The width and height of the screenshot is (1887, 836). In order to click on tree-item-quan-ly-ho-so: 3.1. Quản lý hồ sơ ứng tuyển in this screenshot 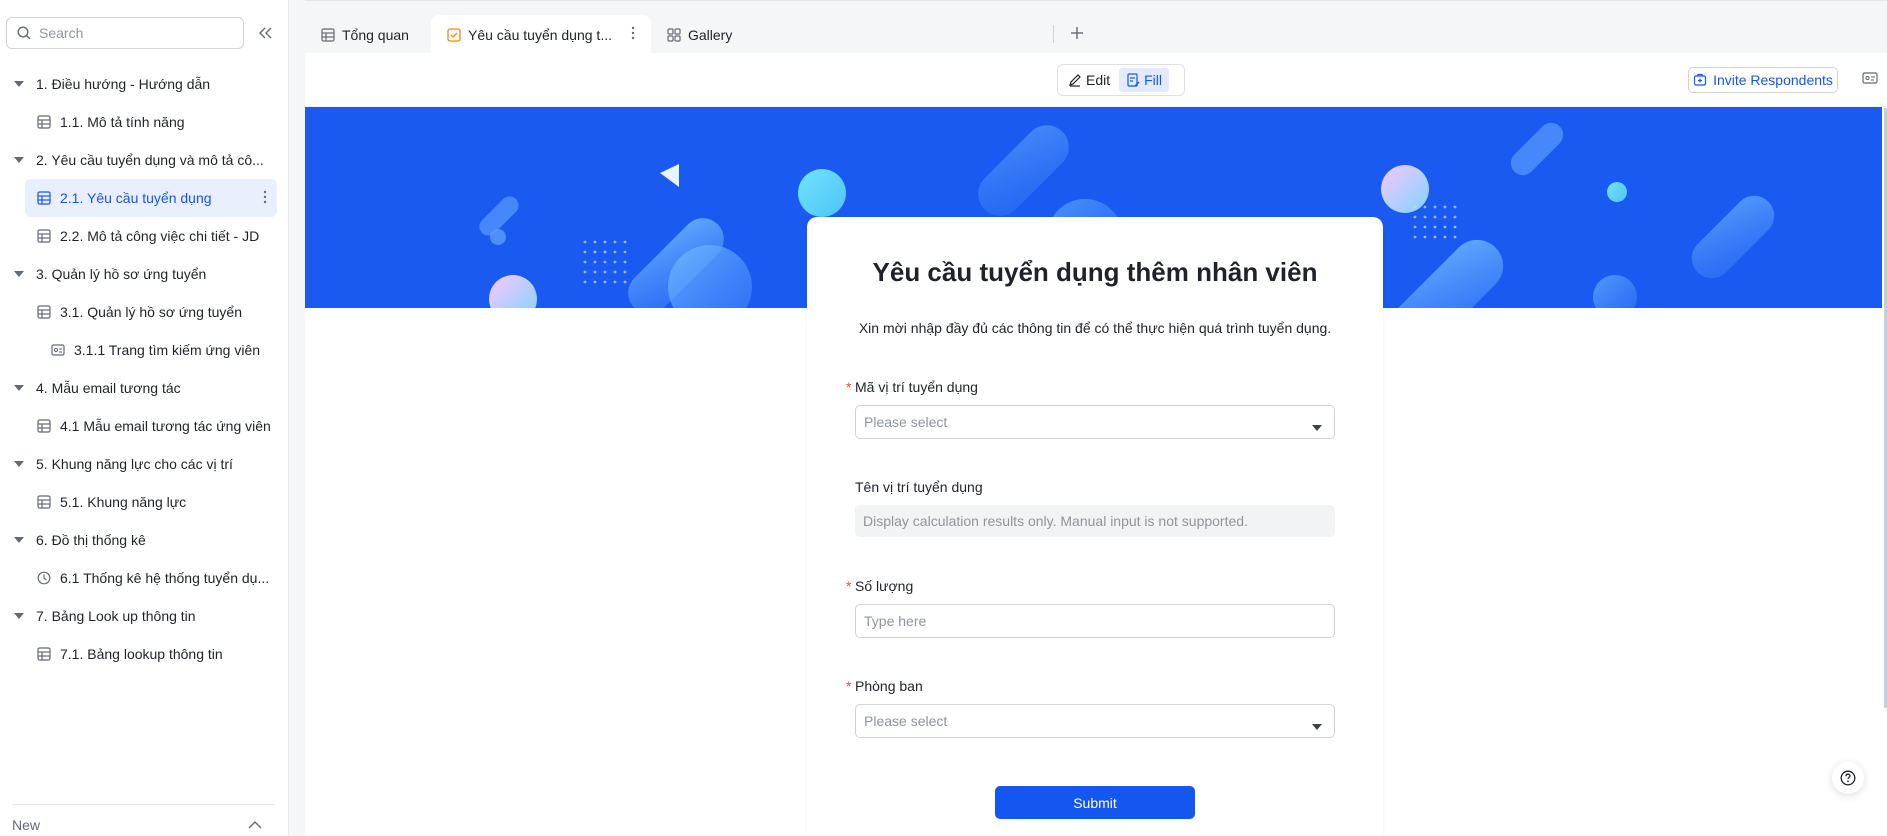, I will do `click(144, 312)`.